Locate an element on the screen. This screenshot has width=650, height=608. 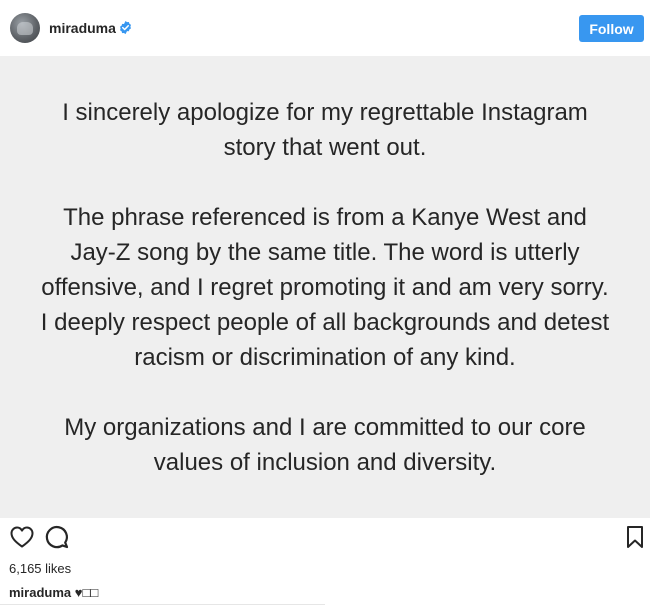
bookmark-icon is located at coordinates (635, 537).